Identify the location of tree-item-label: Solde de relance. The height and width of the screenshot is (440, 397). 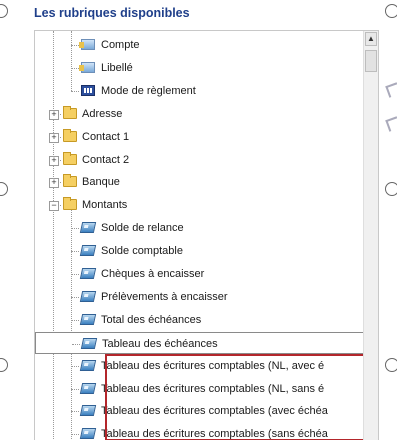
(142, 228).